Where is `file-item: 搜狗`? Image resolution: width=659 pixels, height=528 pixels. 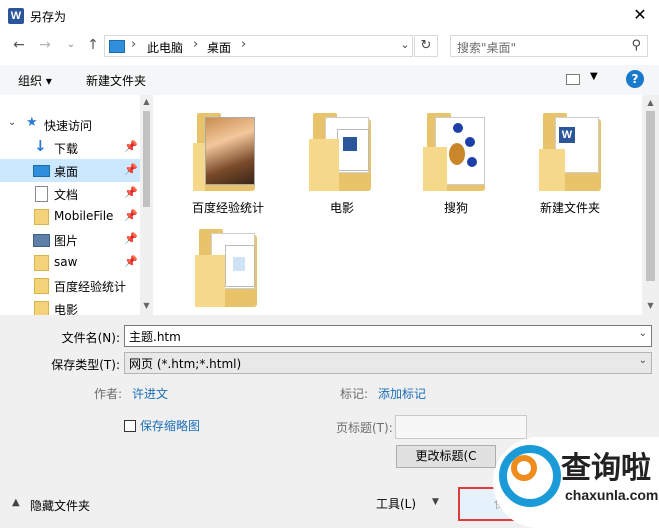
file-item: 搜狗 is located at coordinates (456, 168).